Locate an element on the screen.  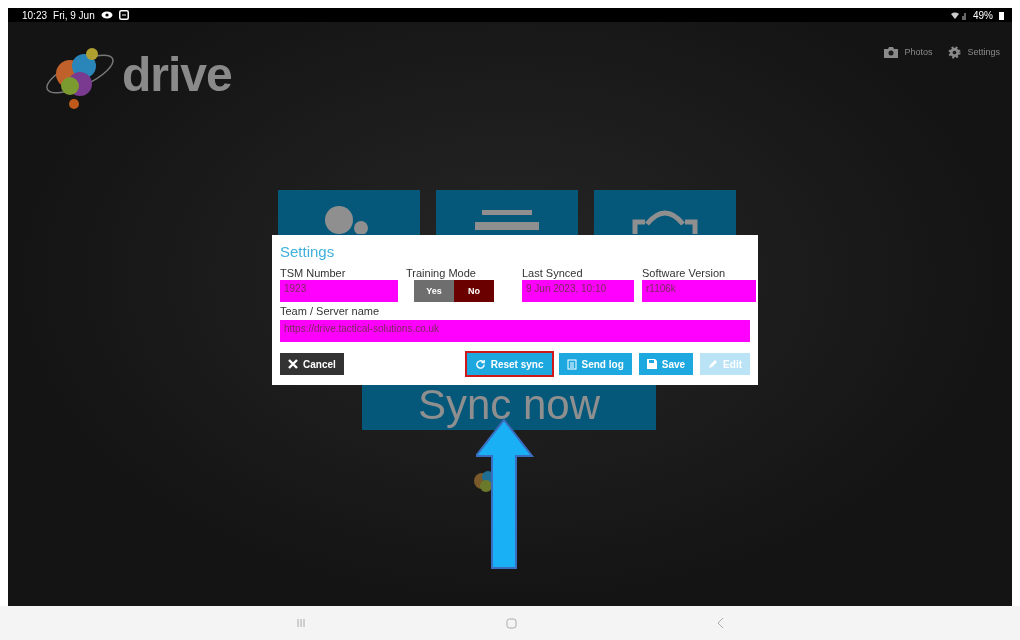
status-time: 10:23 is located at coordinates (35, 15).